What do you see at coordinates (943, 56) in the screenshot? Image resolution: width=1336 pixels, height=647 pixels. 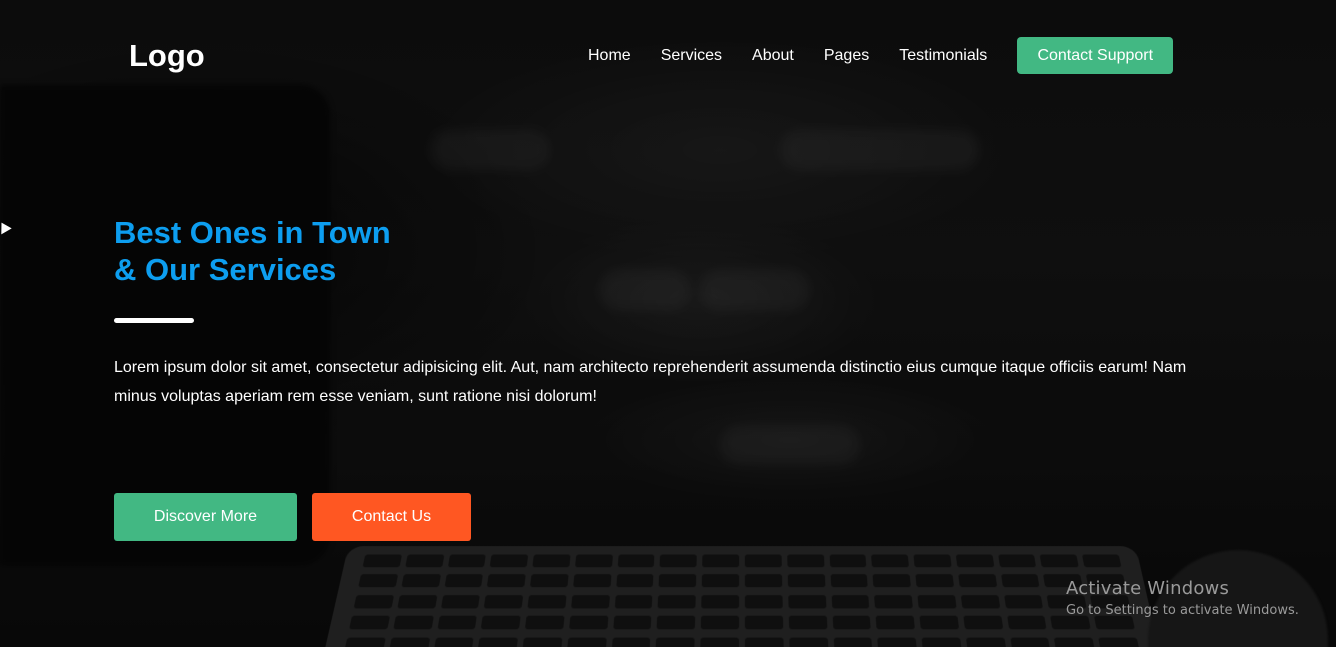 I see `nav-link-testimonials: Testimonials` at bounding box center [943, 56].